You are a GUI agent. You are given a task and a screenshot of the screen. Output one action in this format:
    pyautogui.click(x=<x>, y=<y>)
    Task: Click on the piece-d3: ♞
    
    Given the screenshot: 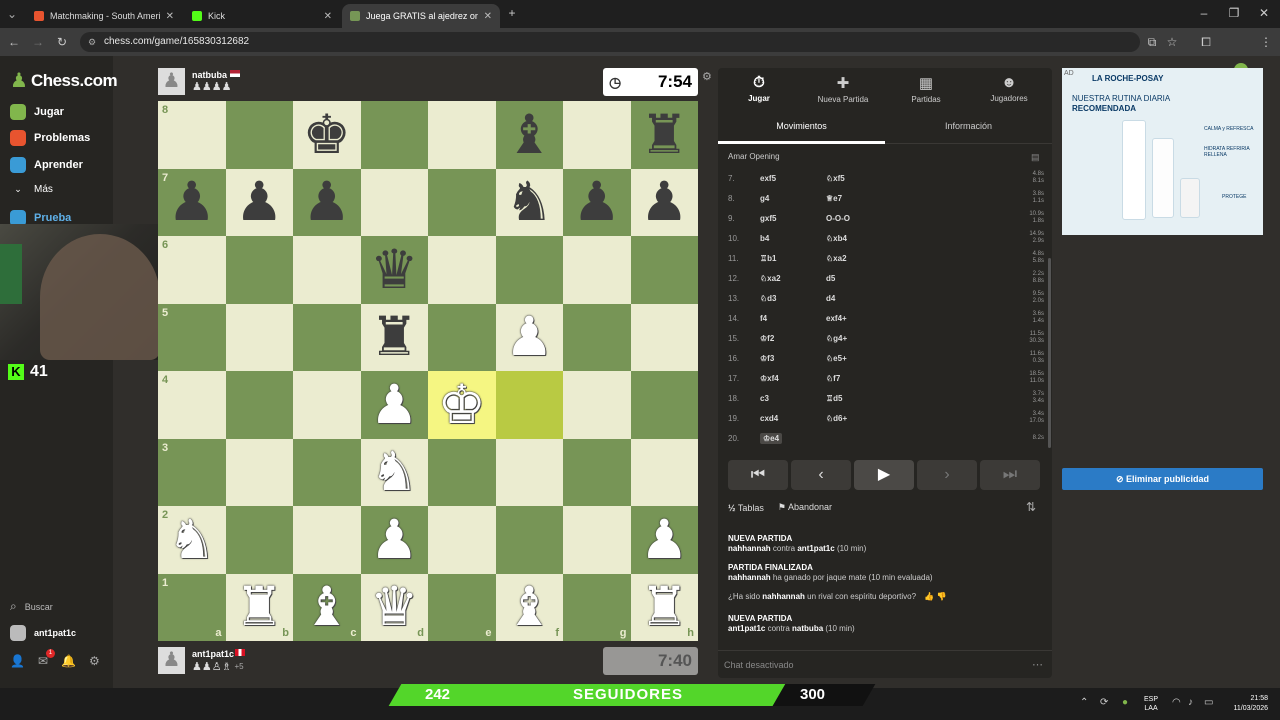 What is the action you would take?
    pyautogui.click(x=394, y=472)
    